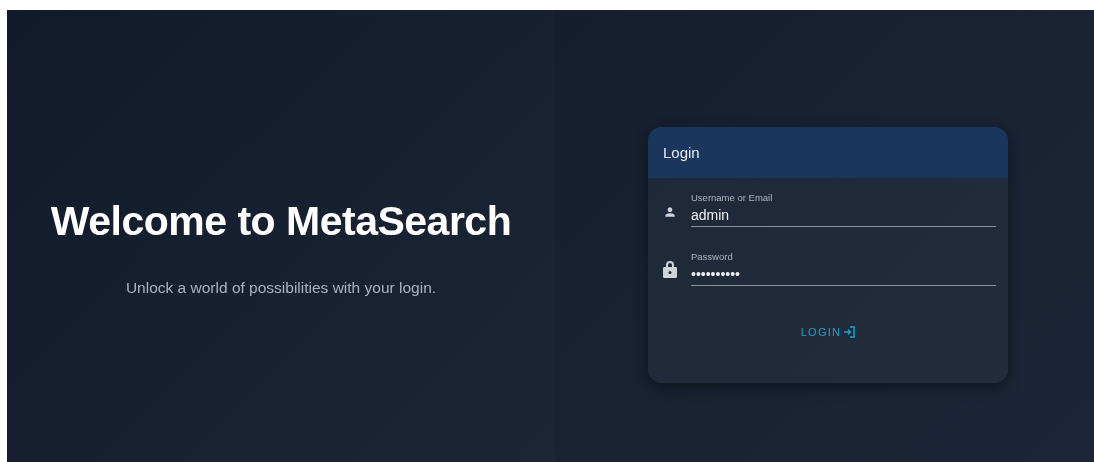 The image size is (1094, 462). I want to click on welcome-title: Welcome to MetaSearch, so click(281, 221).